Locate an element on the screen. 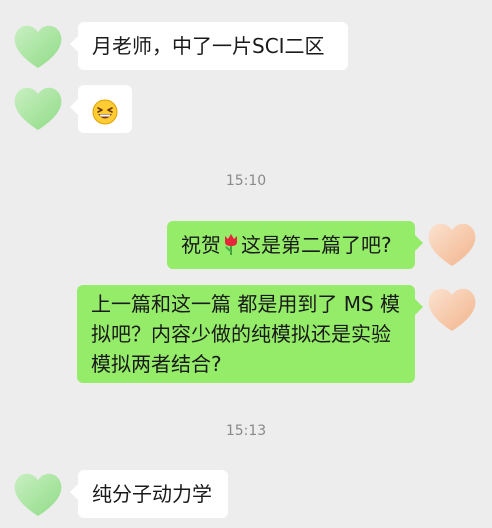  message-text: 这是第二篇了吧? is located at coordinates (316, 245).